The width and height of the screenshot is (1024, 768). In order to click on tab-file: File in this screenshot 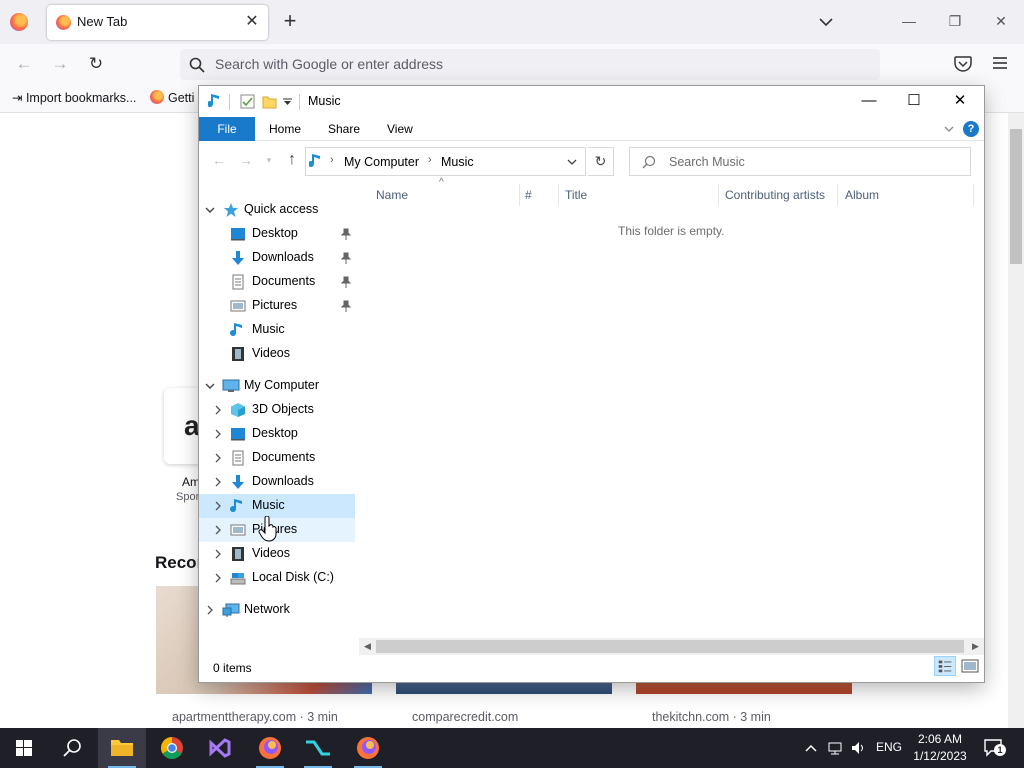, I will do `click(227, 129)`.